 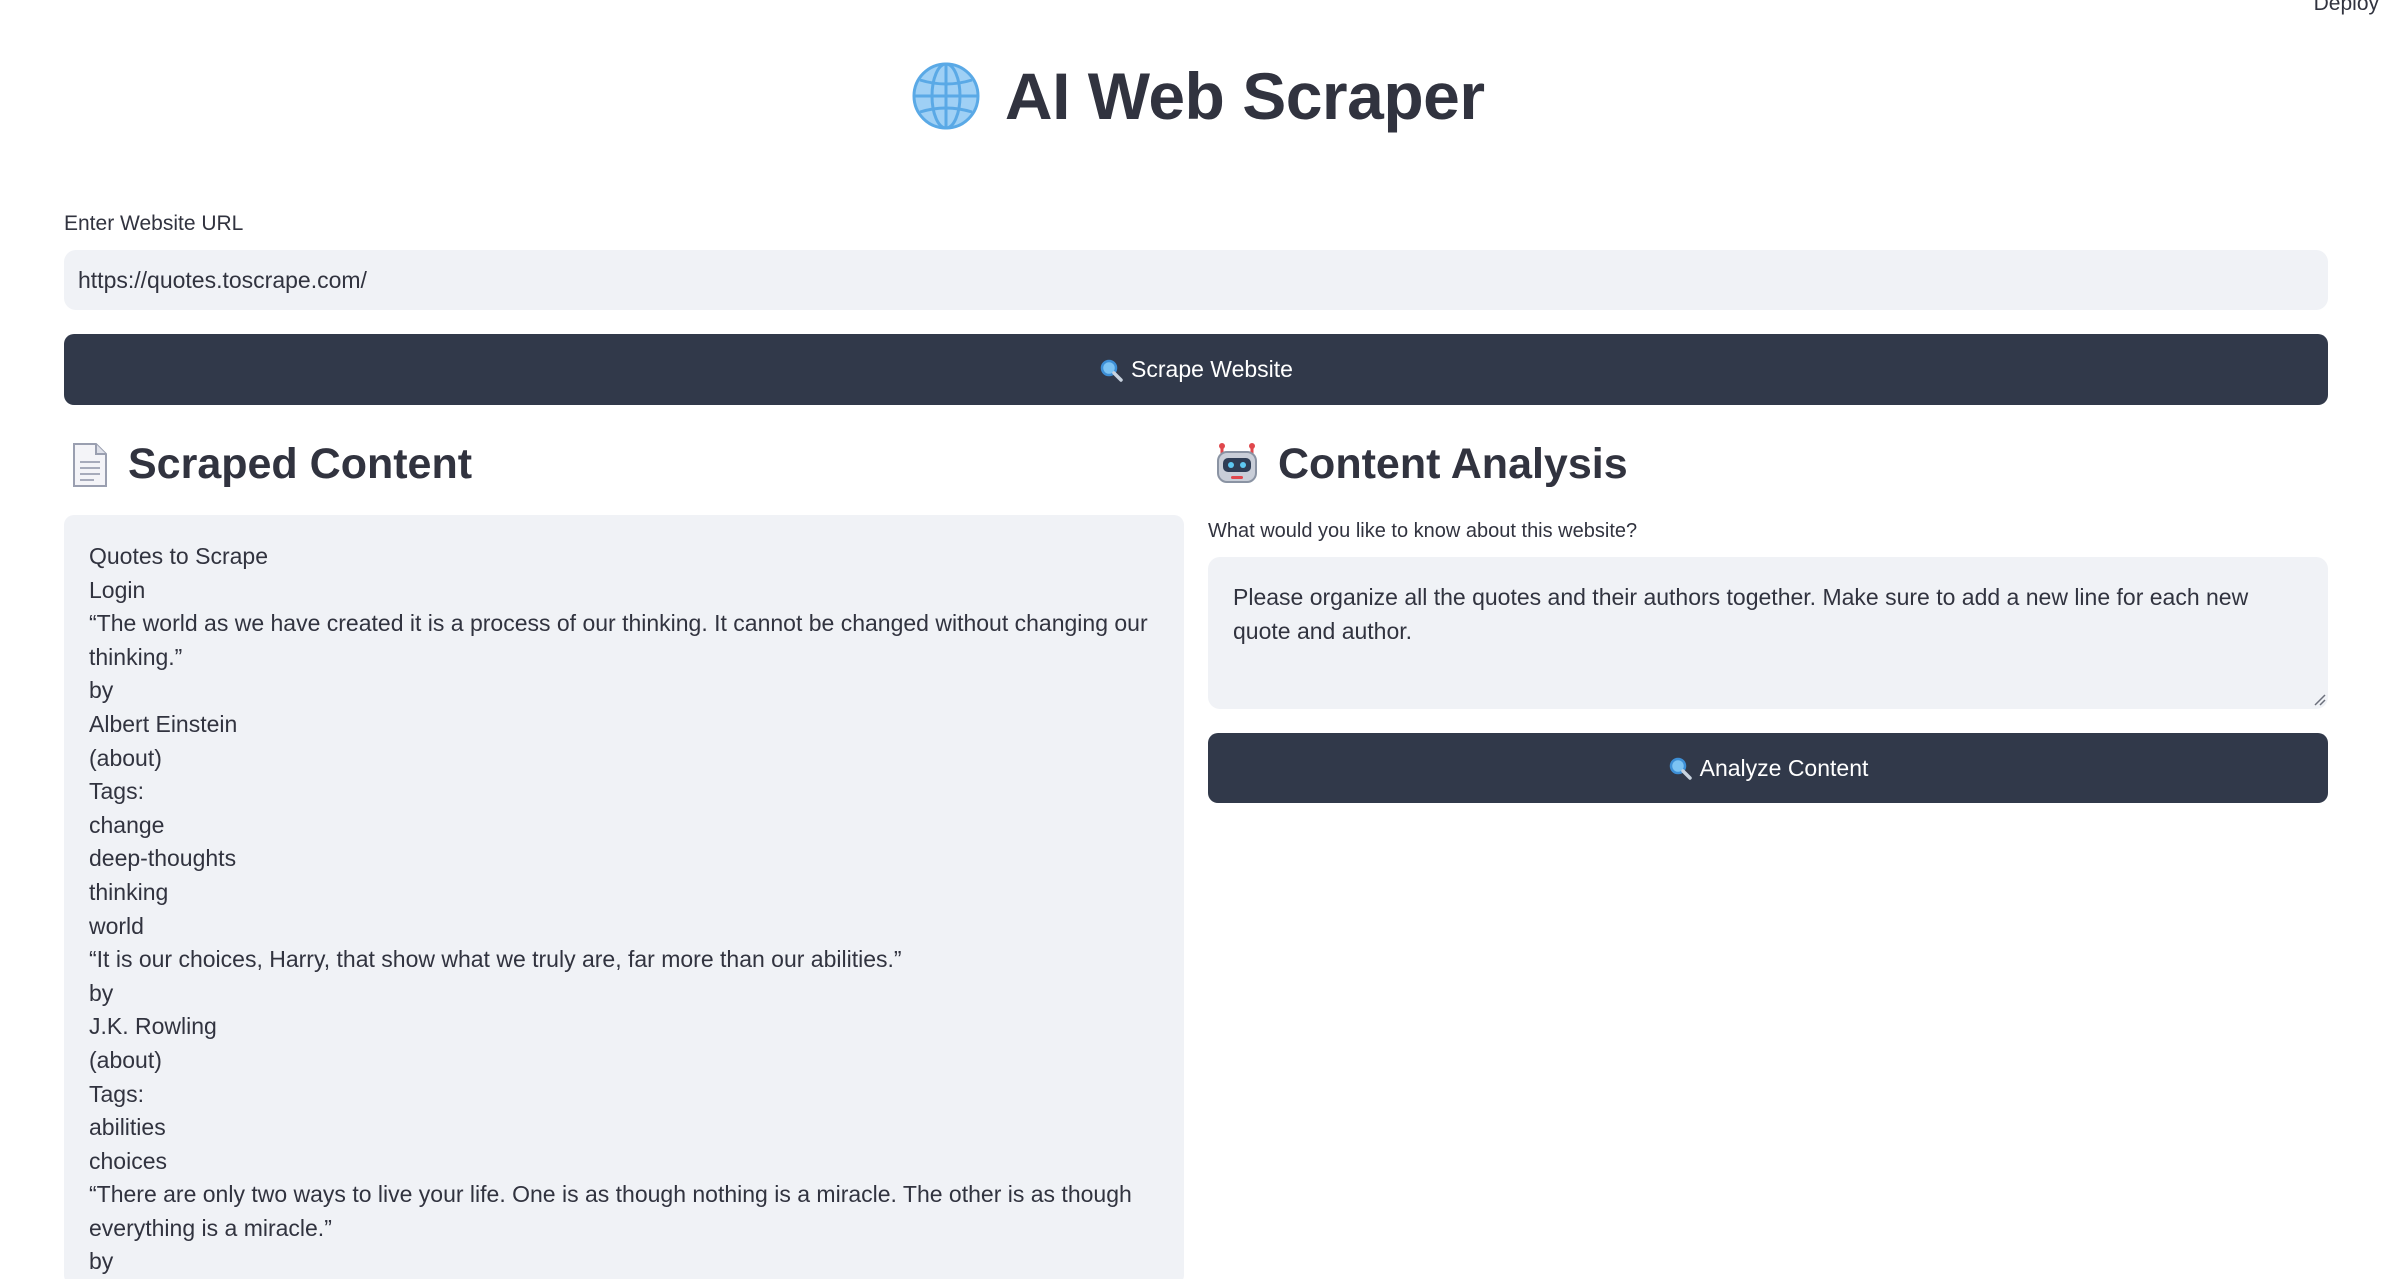 I want to click on url-input, so click(x=1196, y=280).